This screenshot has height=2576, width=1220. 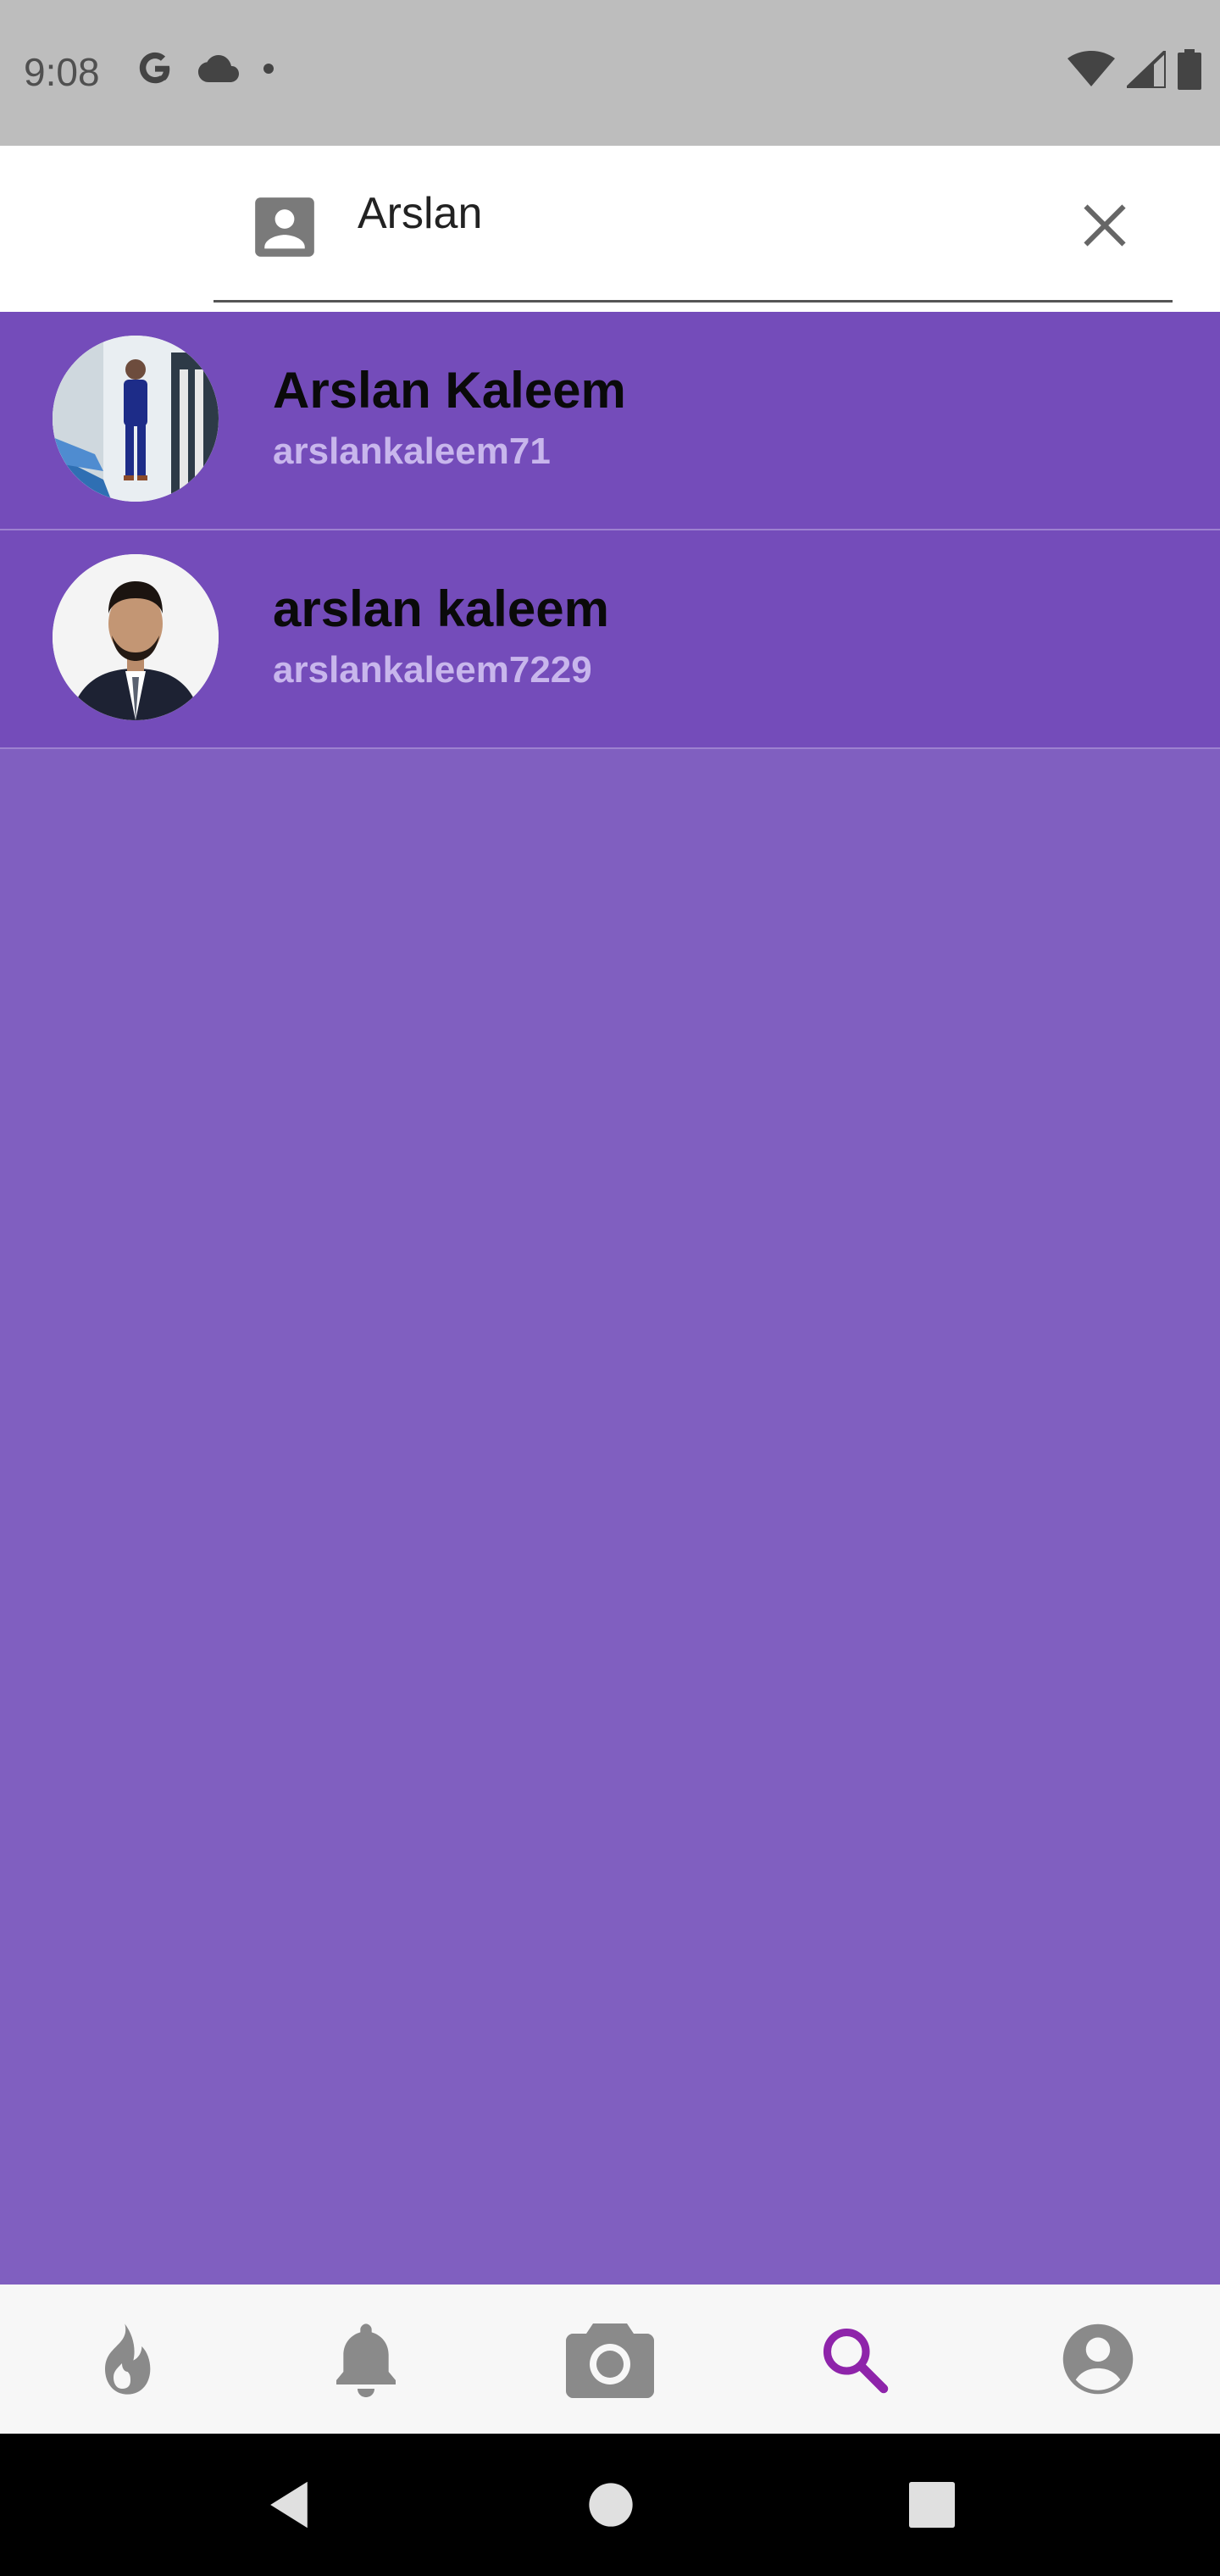 What do you see at coordinates (268, 69) in the screenshot?
I see `dot-icon` at bounding box center [268, 69].